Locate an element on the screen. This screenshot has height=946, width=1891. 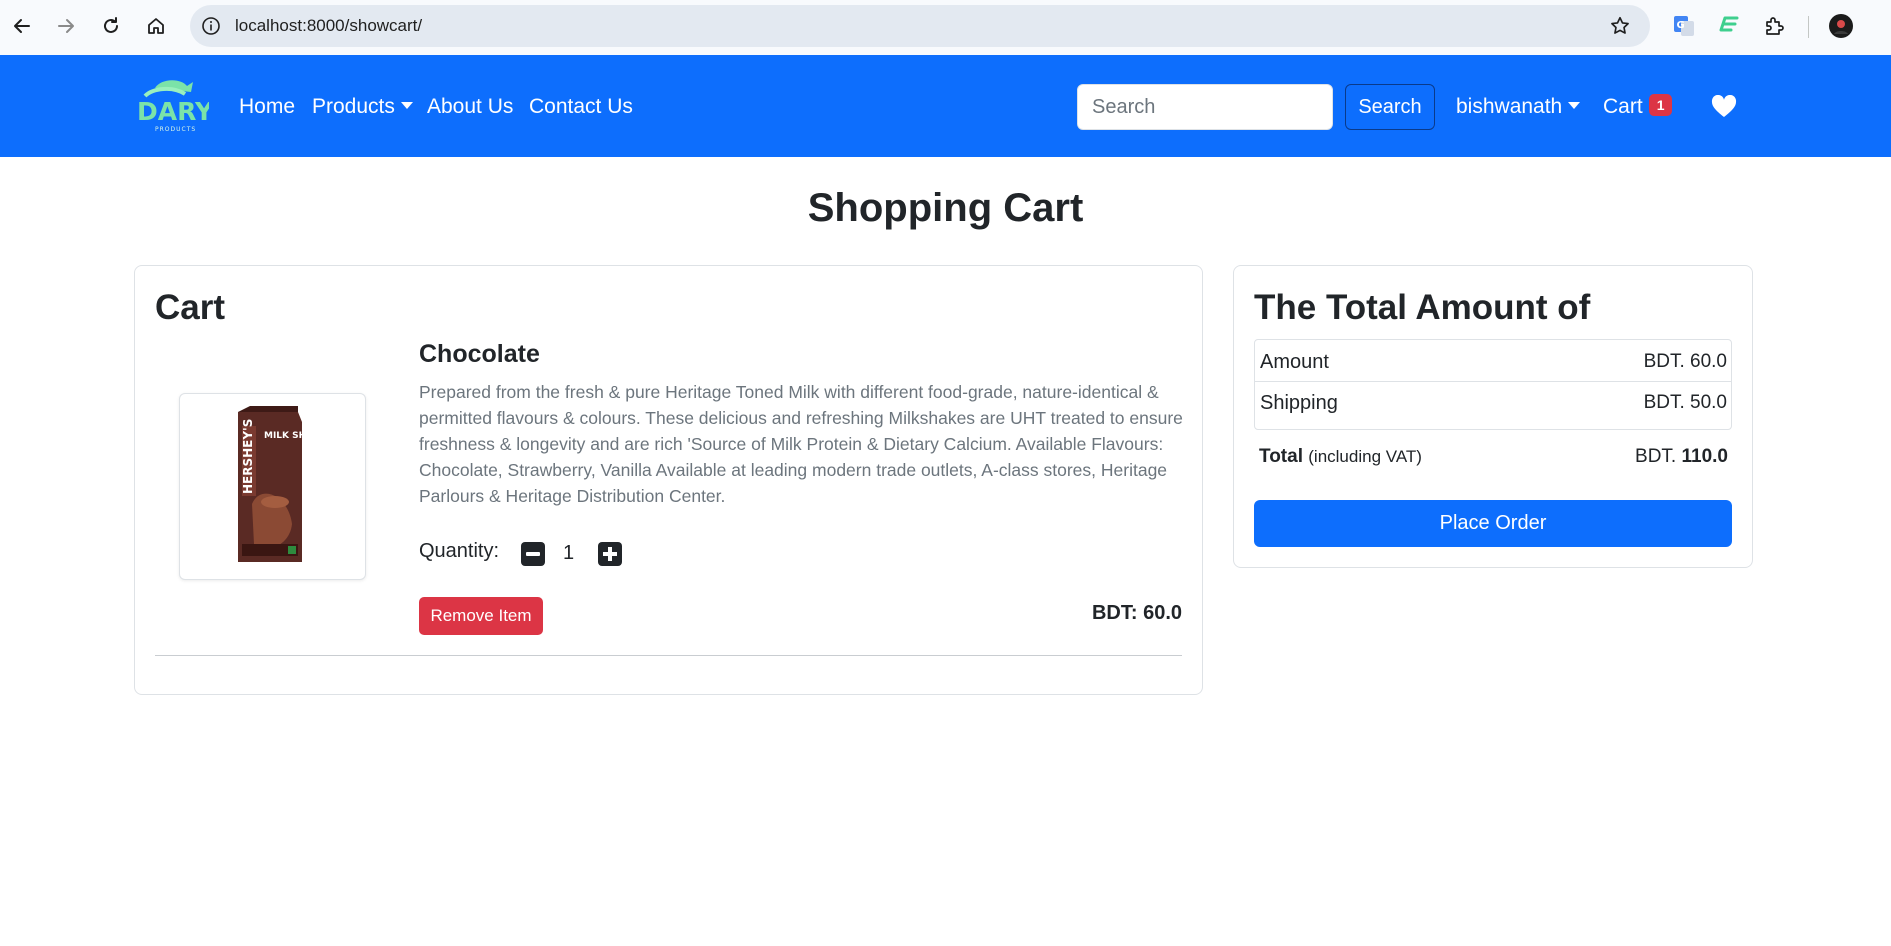
minus-square-icon is located at coordinates (533, 554).